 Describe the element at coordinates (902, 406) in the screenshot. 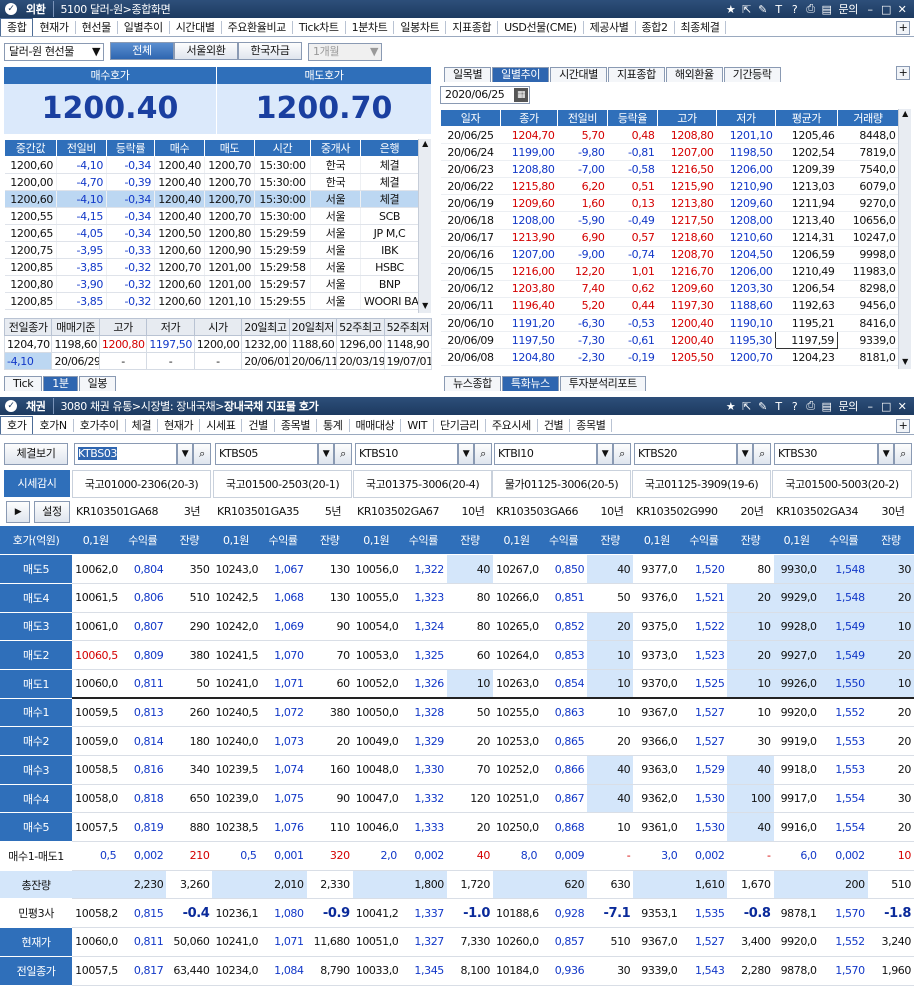

I see `bond-close-icon: ✕` at that location.